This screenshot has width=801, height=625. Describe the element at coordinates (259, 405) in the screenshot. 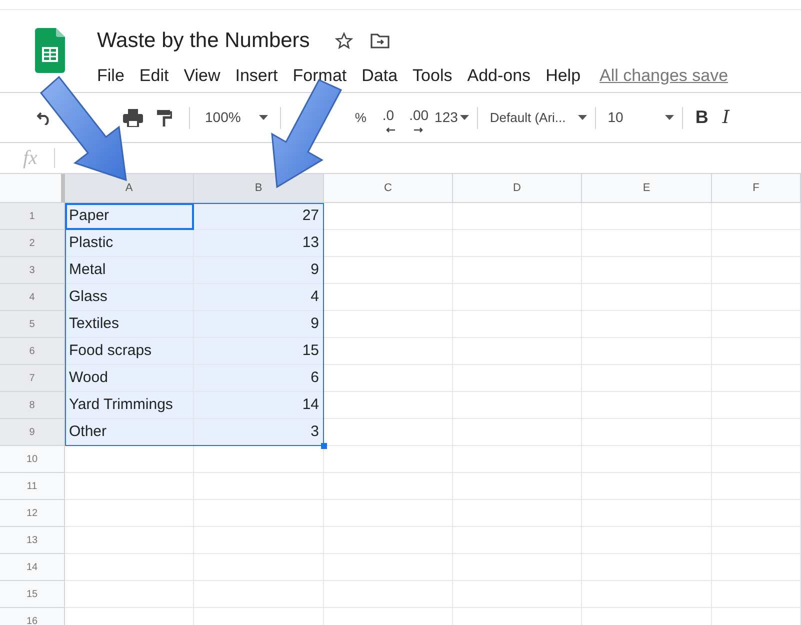

I see `table-cell: 14` at that location.